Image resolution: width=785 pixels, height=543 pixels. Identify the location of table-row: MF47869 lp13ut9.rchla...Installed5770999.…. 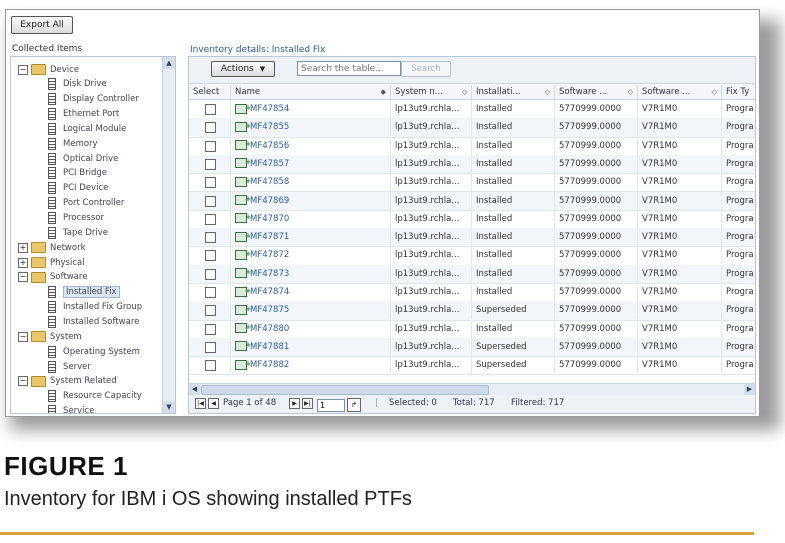
(472, 201).